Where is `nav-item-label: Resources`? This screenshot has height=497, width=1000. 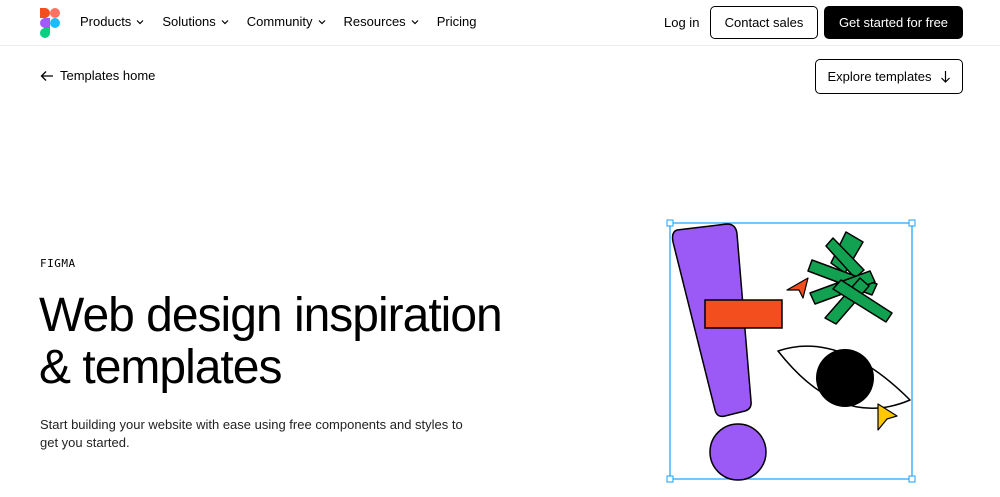 nav-item-label: Resources is located at coordinates (374, 21).